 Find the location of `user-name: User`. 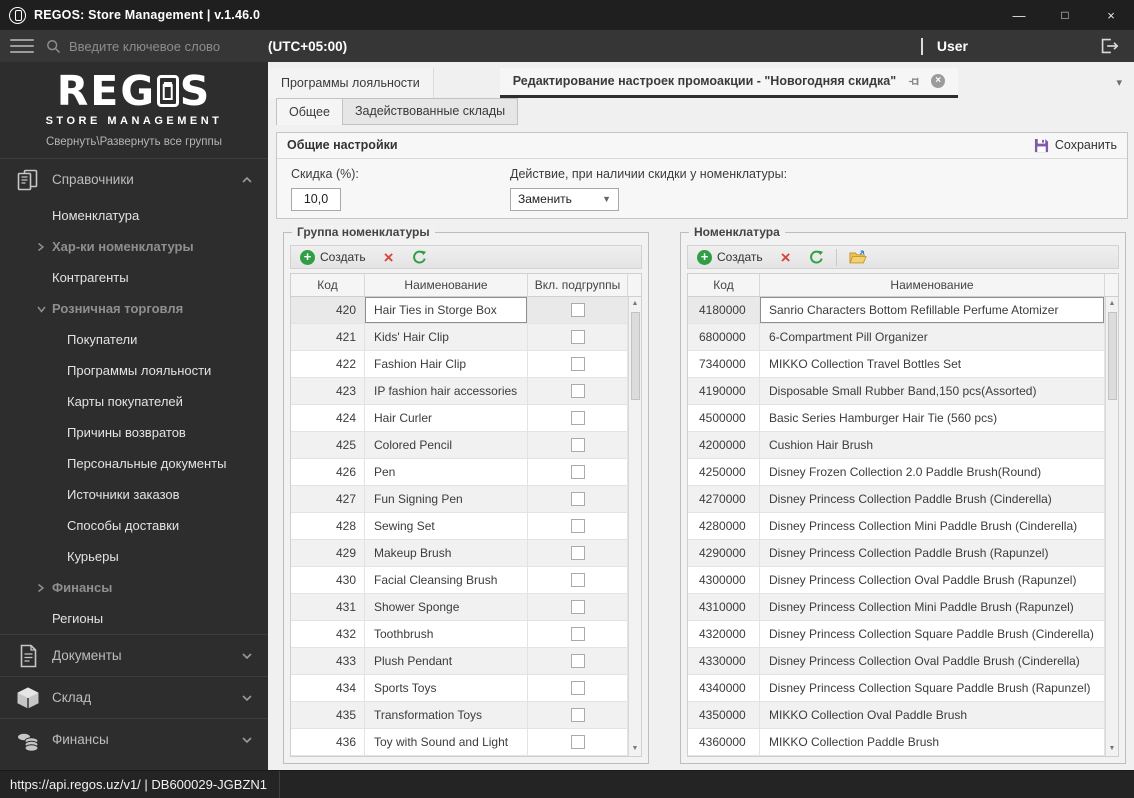

user-name: User is located at coordinates (952, 46).